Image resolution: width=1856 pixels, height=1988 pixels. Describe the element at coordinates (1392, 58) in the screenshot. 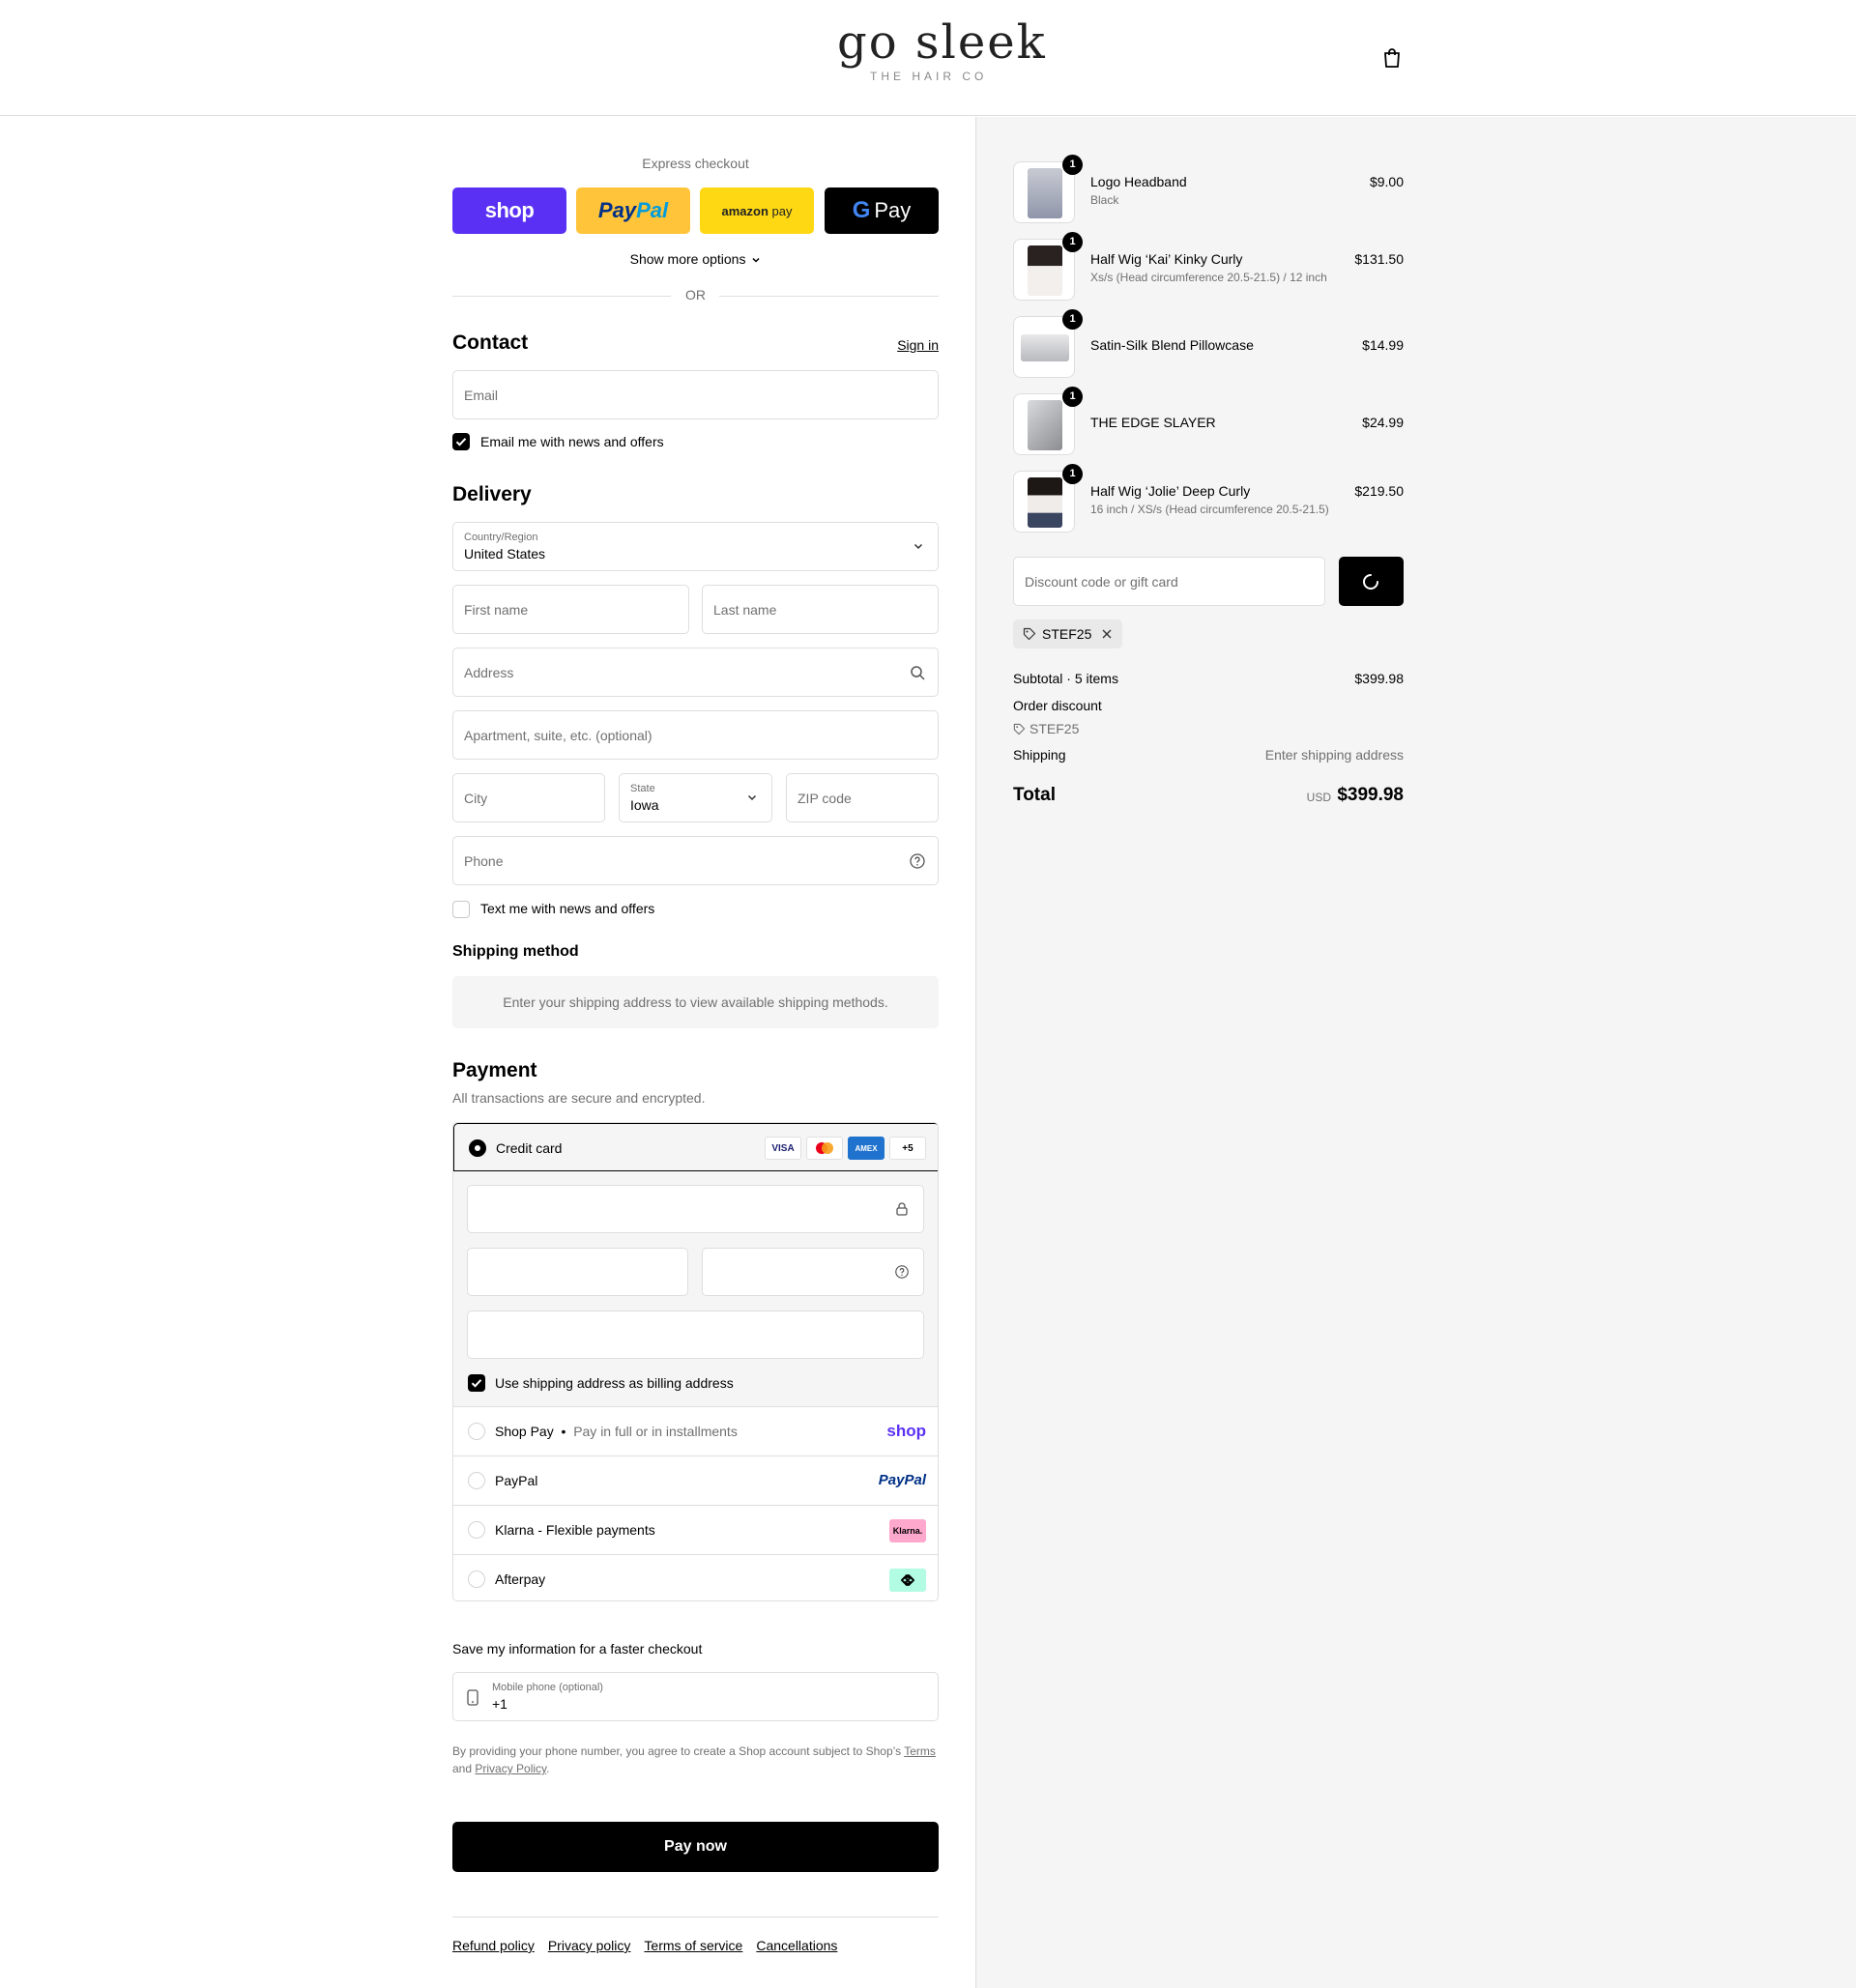

I see `shopping-bag-icon` at that location.